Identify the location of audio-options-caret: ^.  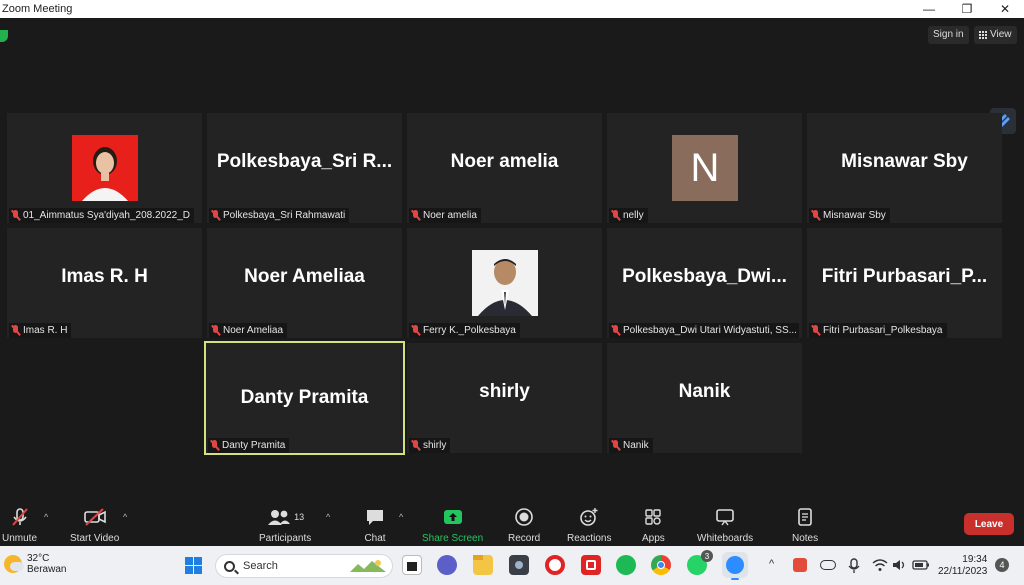
(46, 517).